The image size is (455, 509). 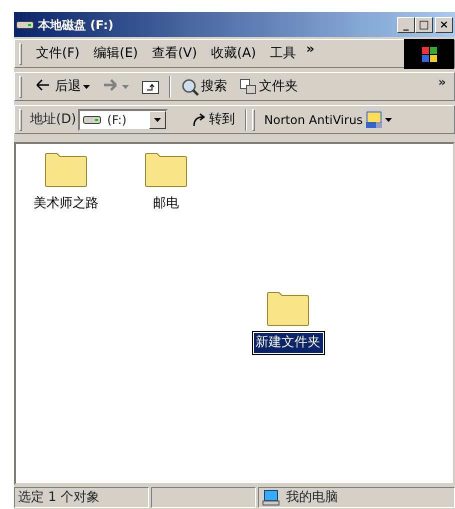 What do you see at coordinates (123, 119) in the screenshot?
I see `address-field: (F:)` at bounding box center [123, 119].